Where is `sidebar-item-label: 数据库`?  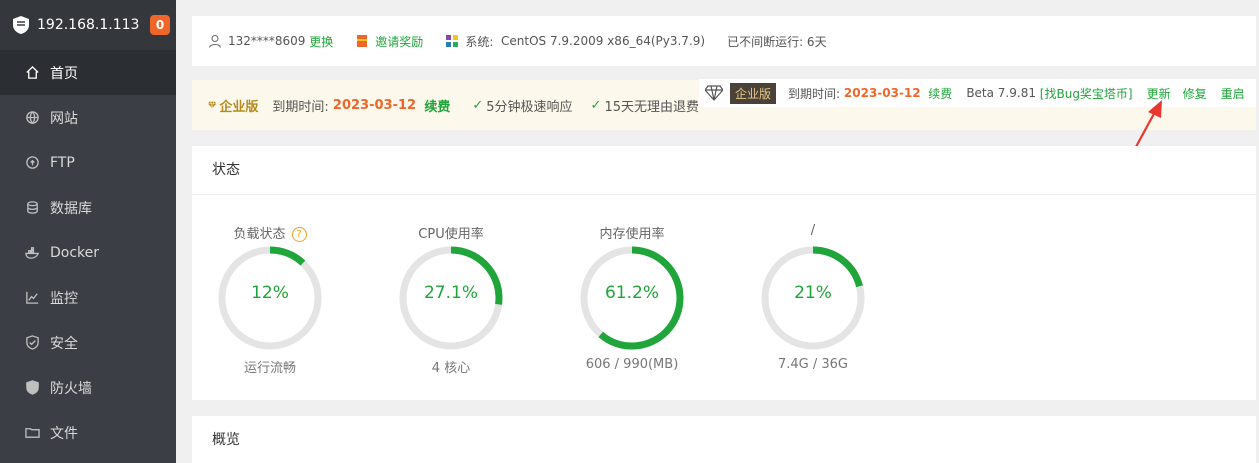
sidebar-item-label: 数据库 is located at coordinates (71, 208).